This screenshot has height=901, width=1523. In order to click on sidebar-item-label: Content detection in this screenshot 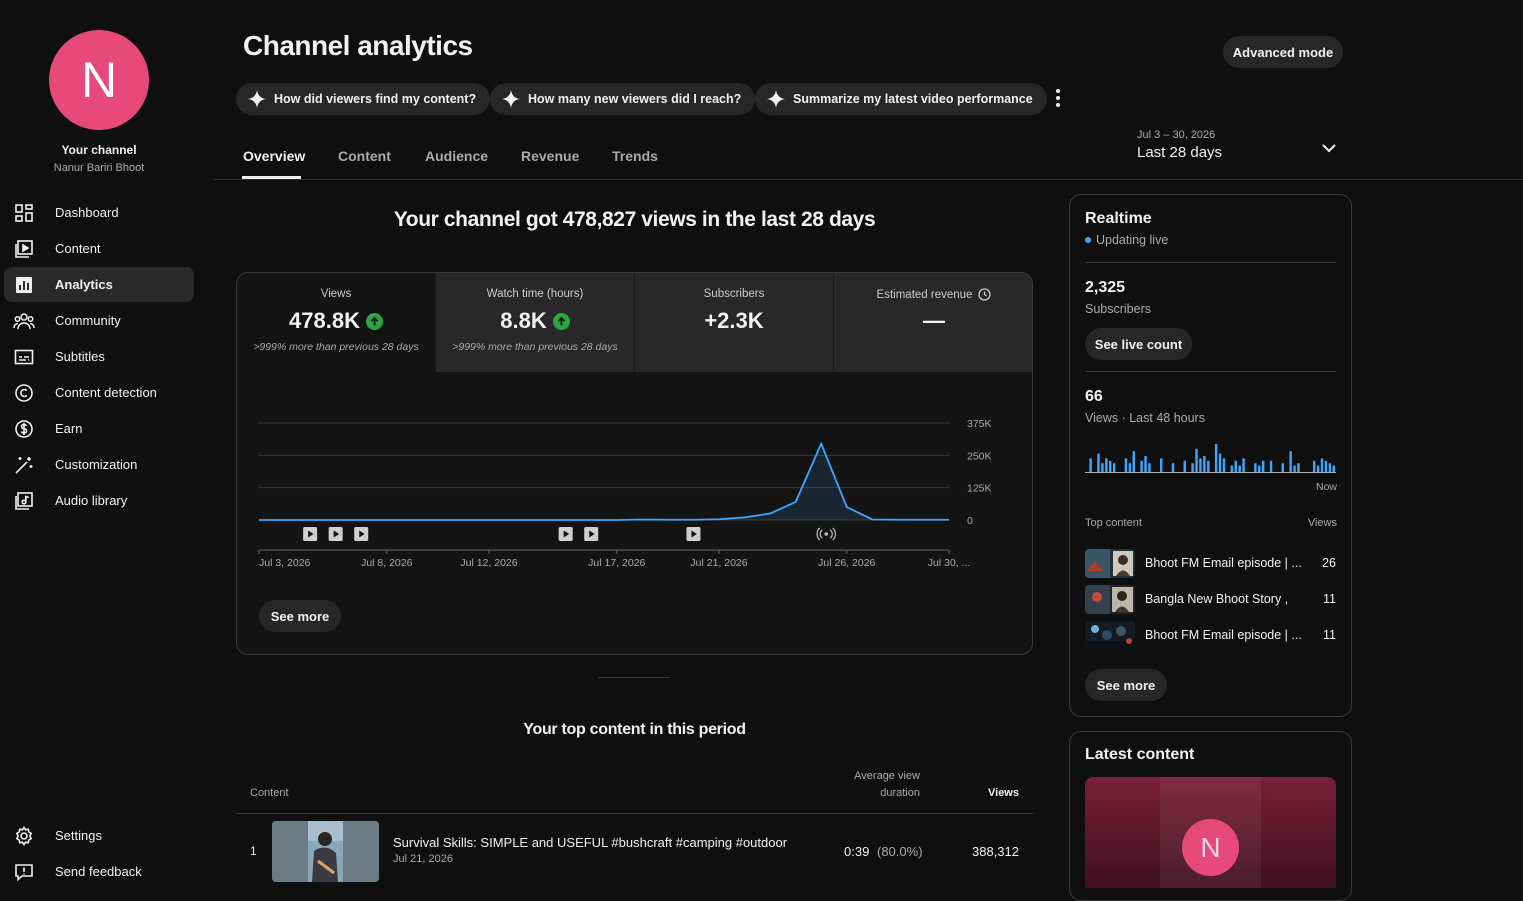, I will do `click(106, 392)`.